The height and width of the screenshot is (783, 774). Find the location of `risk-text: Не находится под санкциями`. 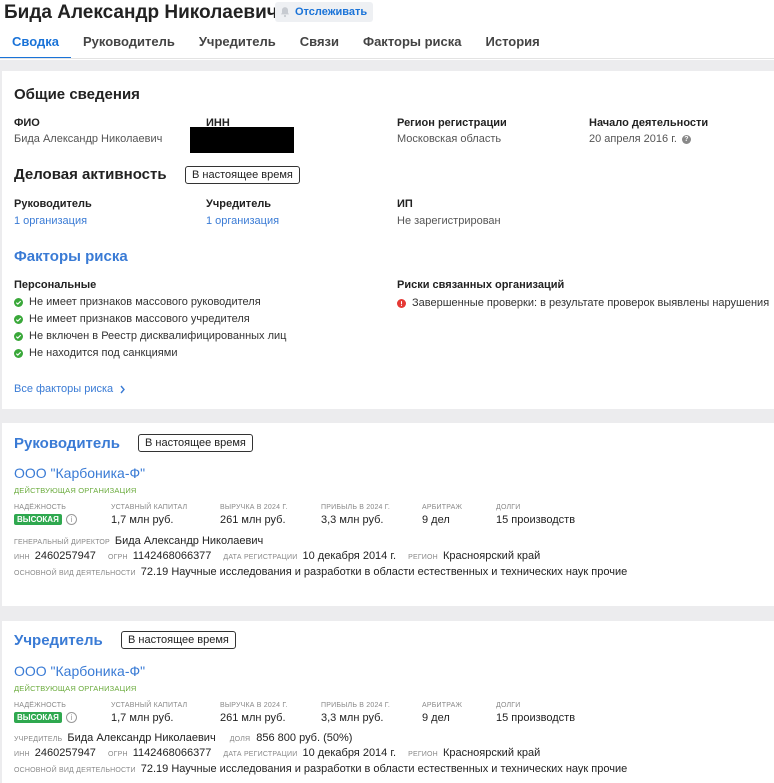

risk-text: Не находится под санкциями is located at coordinates (103, 353).